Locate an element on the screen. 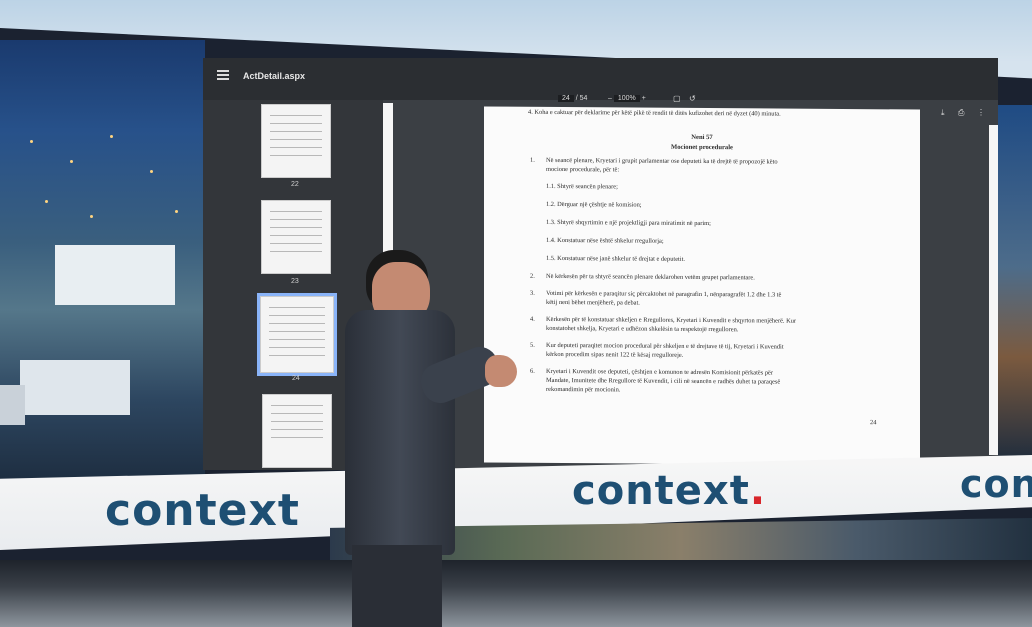  page-number-input: 24 is located at coordinates (566, 98).